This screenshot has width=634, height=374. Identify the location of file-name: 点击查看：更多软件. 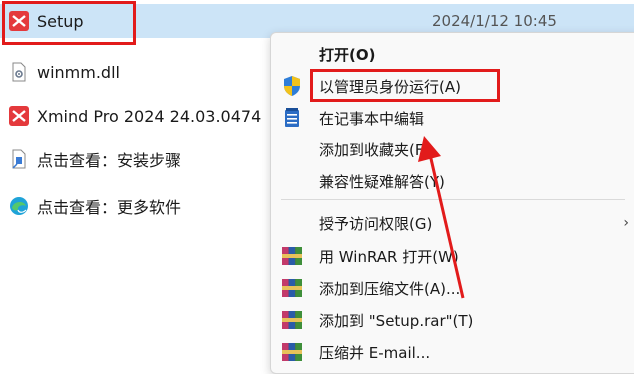
(109, 207).